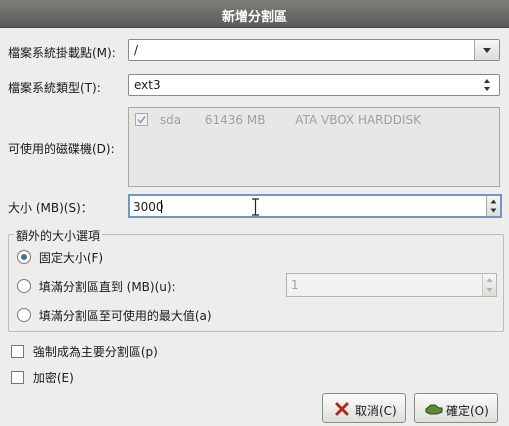 The height and width of the screenshot is (426, 509). What do you see at coordinates (315, 206) in the screenshot?
I see `size-spinbutton: 3000` at bounding box center [315, 206].